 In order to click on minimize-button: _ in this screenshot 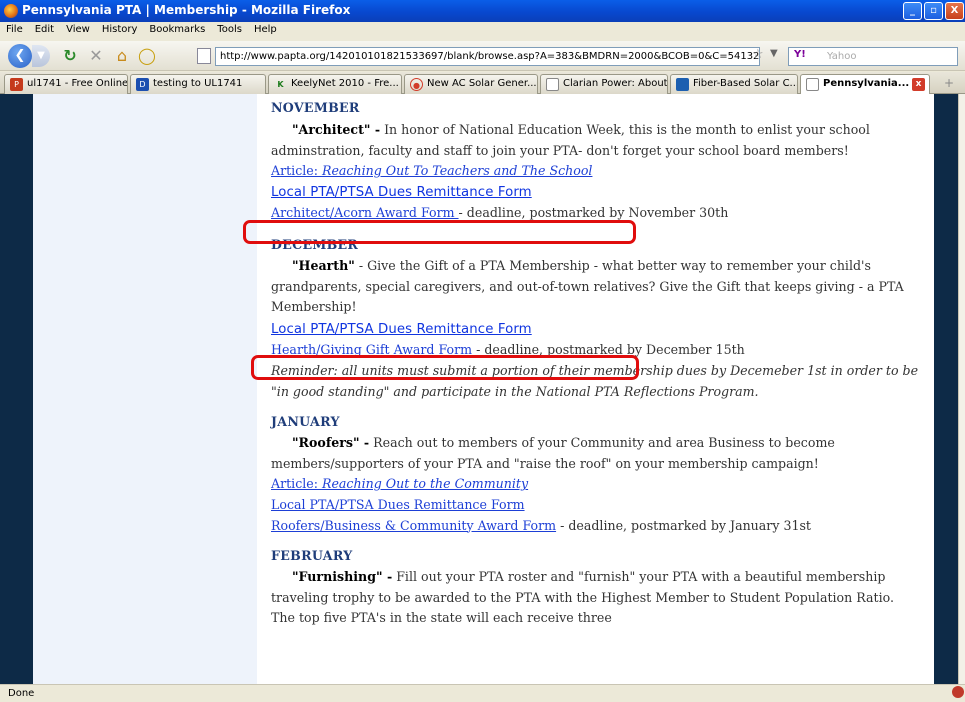, I will do `click(912, 11)`.